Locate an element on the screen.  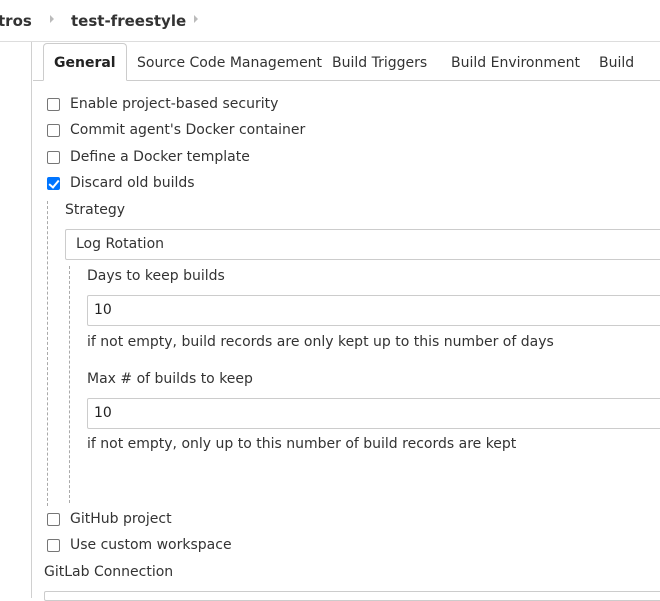
breadcrumb: tros test-freestyle is located at coordinates (330, 21).